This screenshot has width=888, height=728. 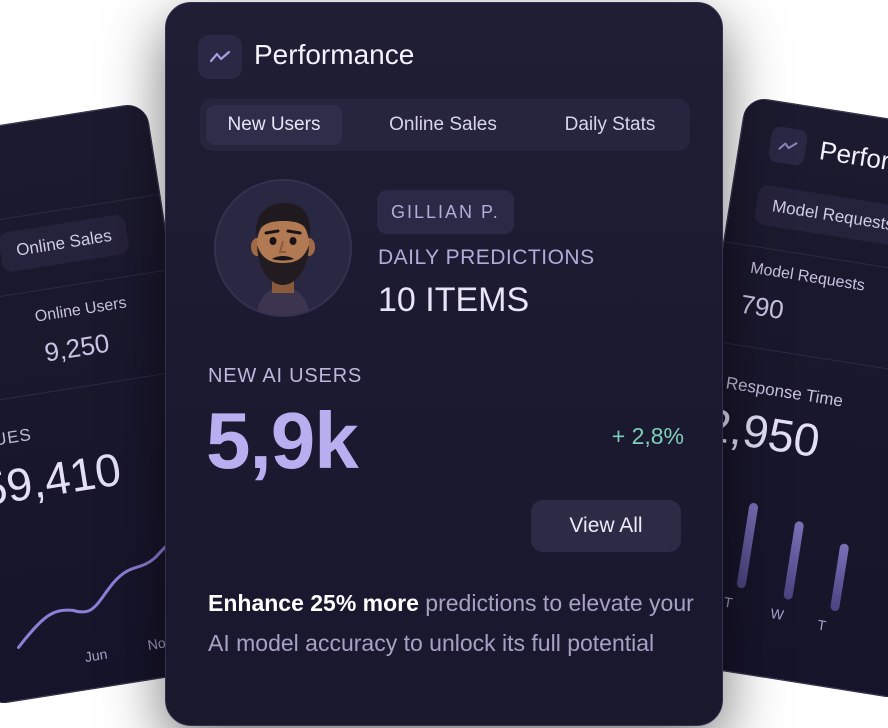 I want to click on left-big-label: SUES, so click(x=17, y=438).